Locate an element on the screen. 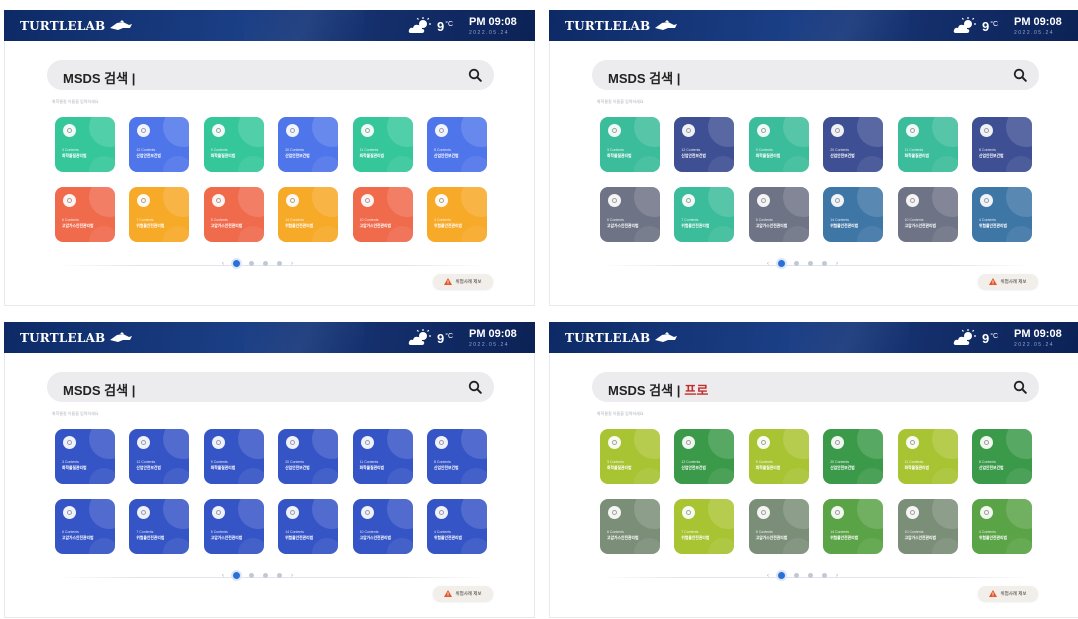 The height and width of the screenshot is (619, 1078). temperature-readout: 9°C is located at coordinates (445, 338).